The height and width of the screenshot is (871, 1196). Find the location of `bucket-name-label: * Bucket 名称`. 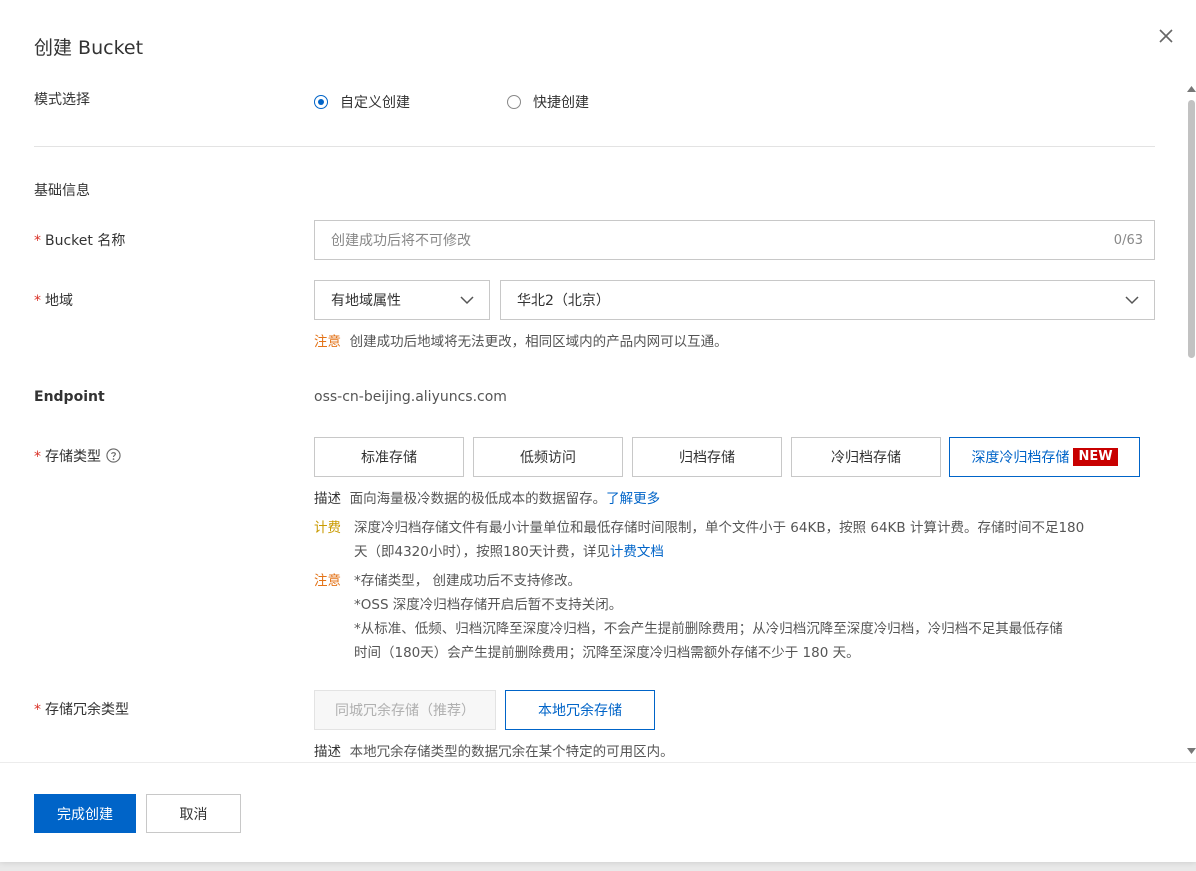

bucket-name-label: * Bucket 名称 is located at coordinates (79, 240).